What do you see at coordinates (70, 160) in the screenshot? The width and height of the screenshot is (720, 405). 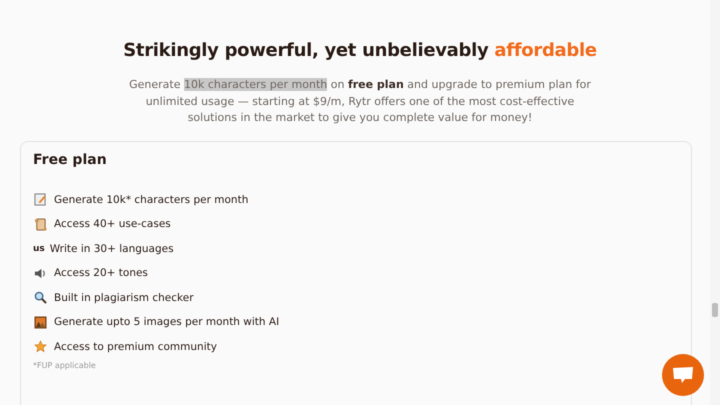 I see `plan-title: Free plan` at bounding box center [70, 160].